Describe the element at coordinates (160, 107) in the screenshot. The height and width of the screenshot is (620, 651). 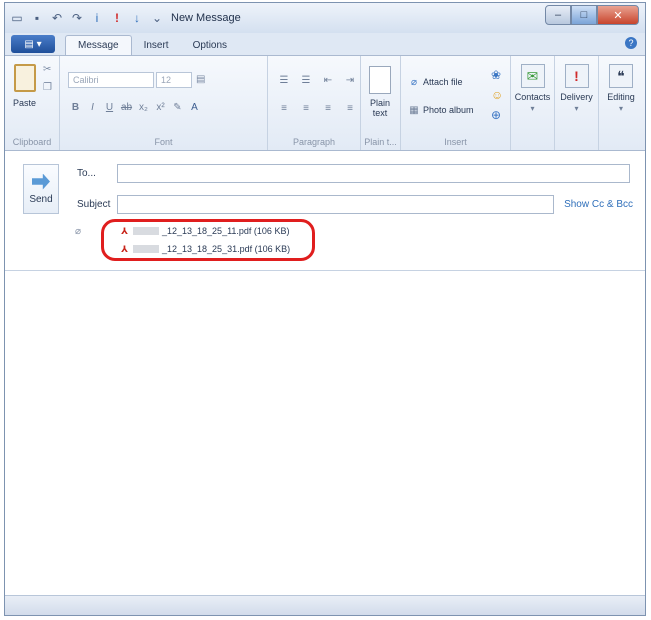
I see `superscript-icon: x²` at that location.